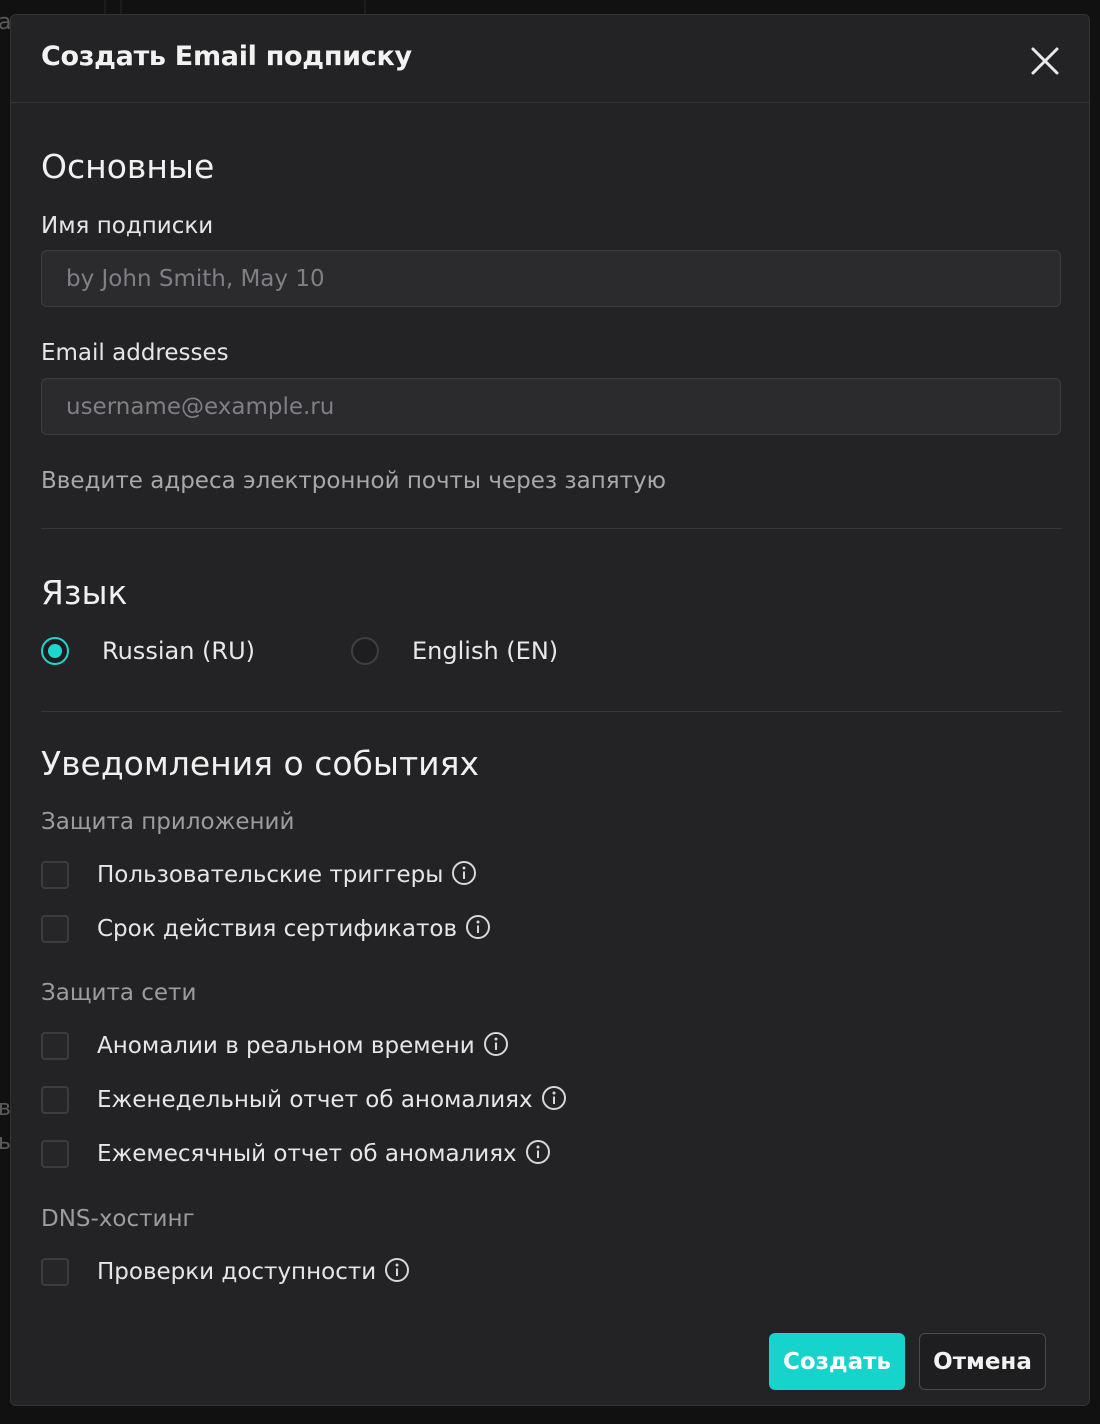  I want to click on section-title-language: Язык, so click(84, 592).